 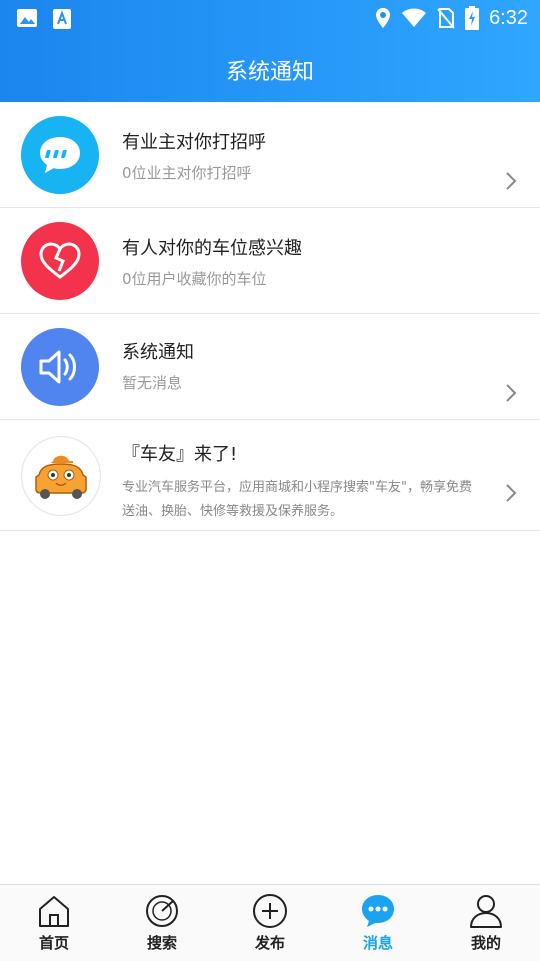 What do you see at coordinates (508, 17) in the screenshot?
I see `status-time: 6:32` at bounding box center [508, 17].